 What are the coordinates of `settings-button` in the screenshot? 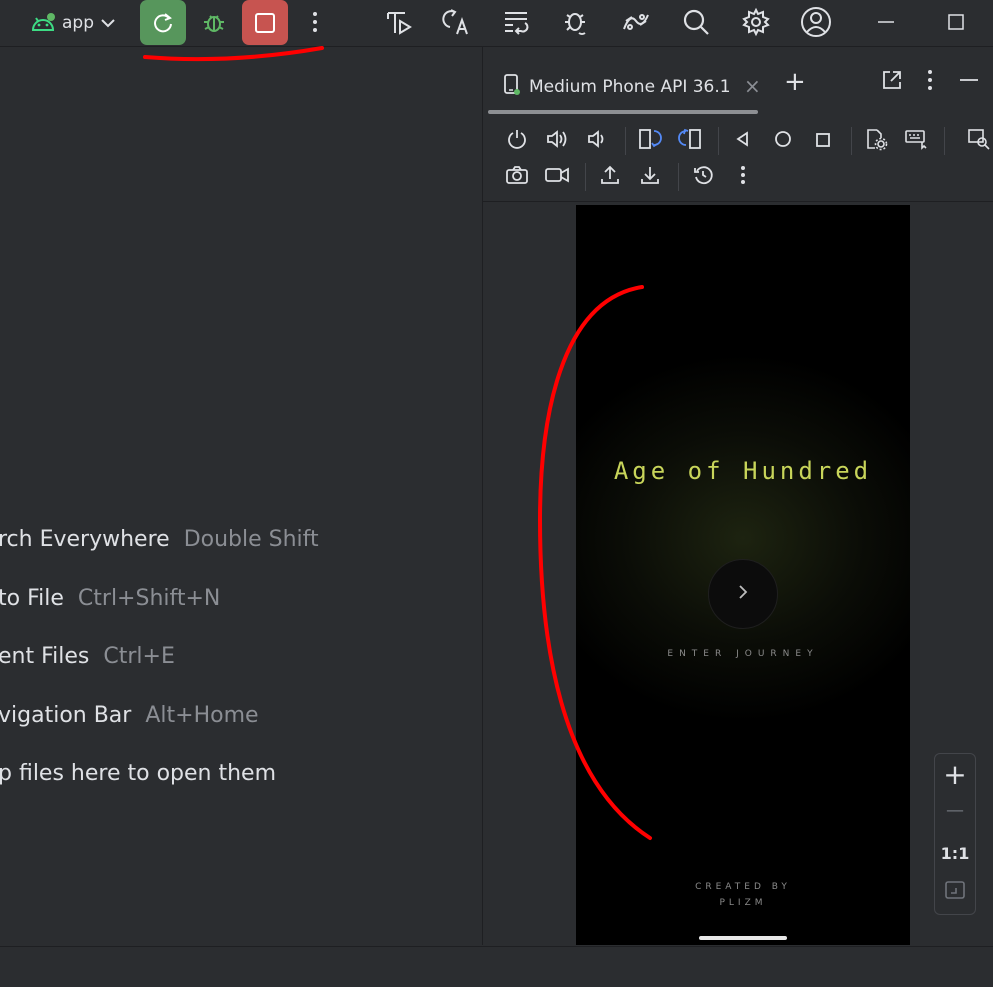 It's located at (756, 22).